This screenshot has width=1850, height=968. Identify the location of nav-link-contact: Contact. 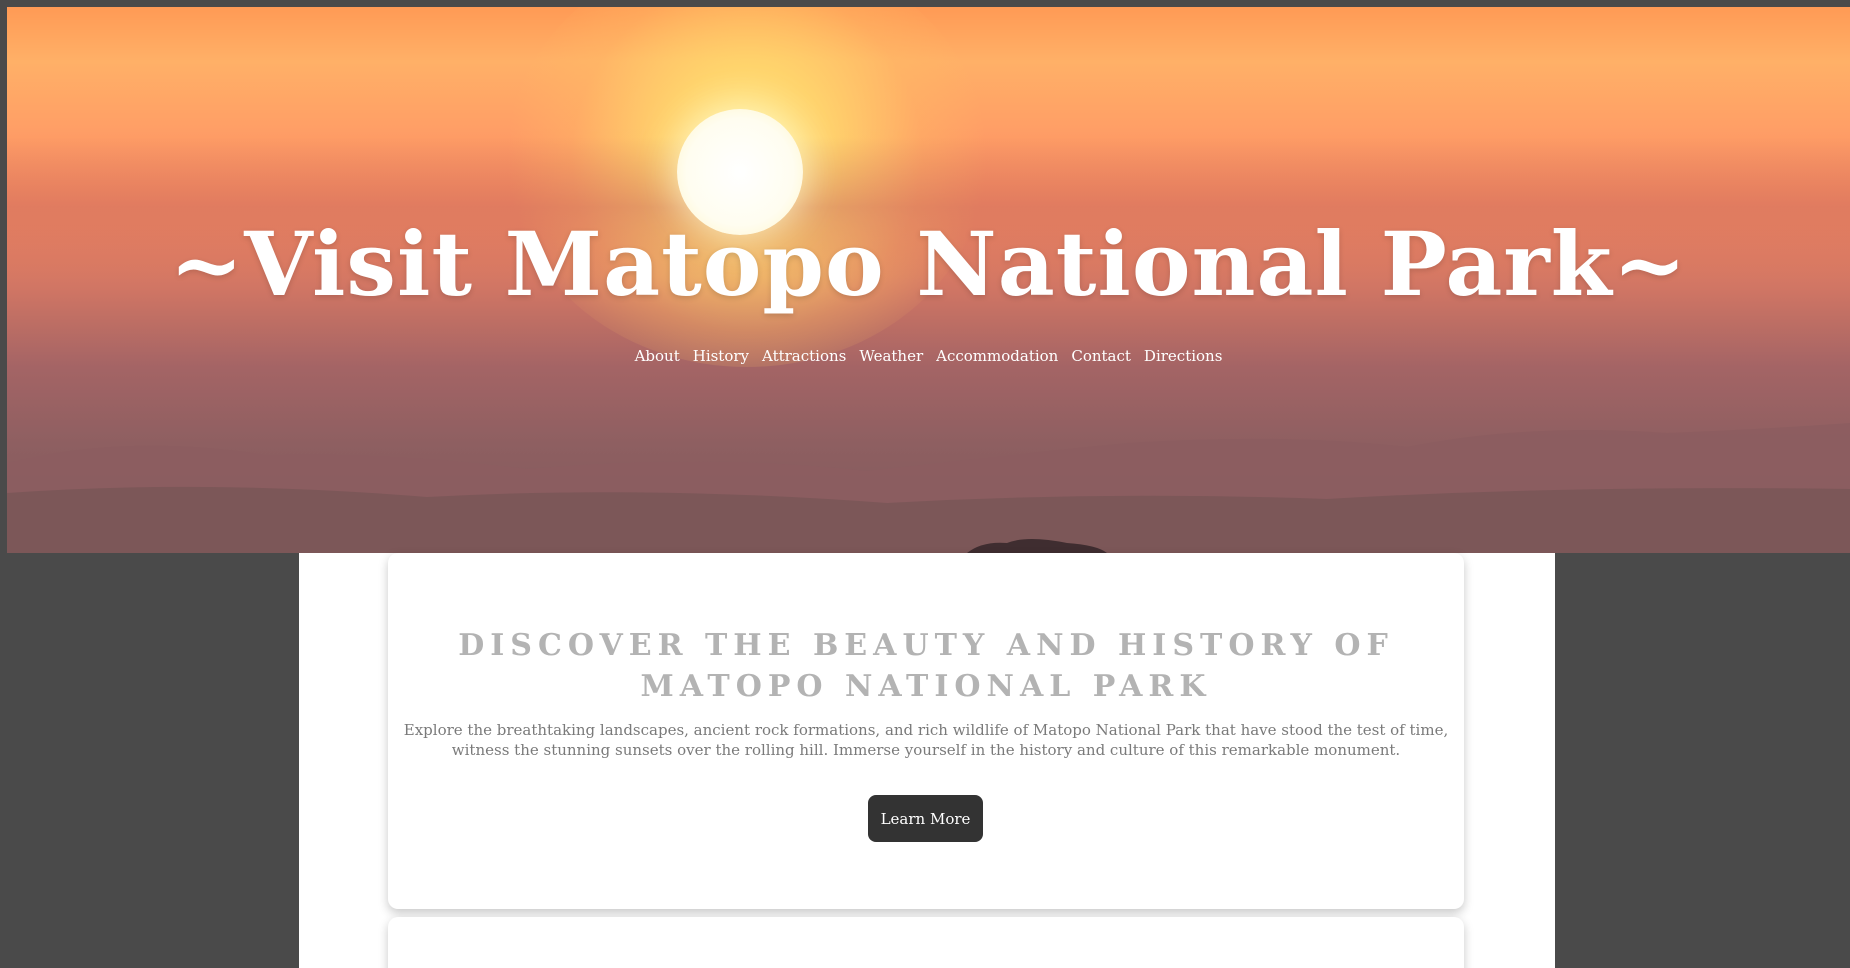
(1101, 356).